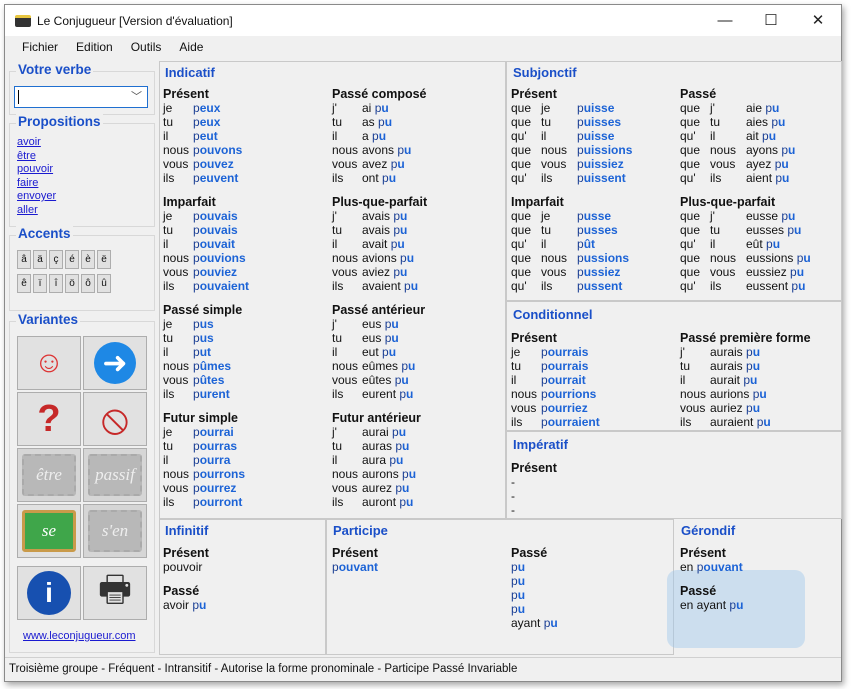 This screenshot has width=851, height=689. Describe the element at coordinates (771, 20) in the screenshot. I see `maximize-button: ☐` at that location.